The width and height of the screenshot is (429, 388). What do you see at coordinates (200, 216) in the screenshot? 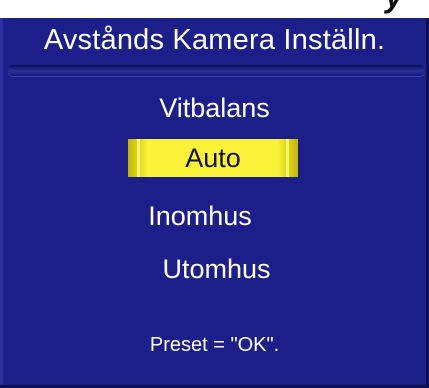
I see `option-inomhus: Inomhus` at bounding box center [200, 216].